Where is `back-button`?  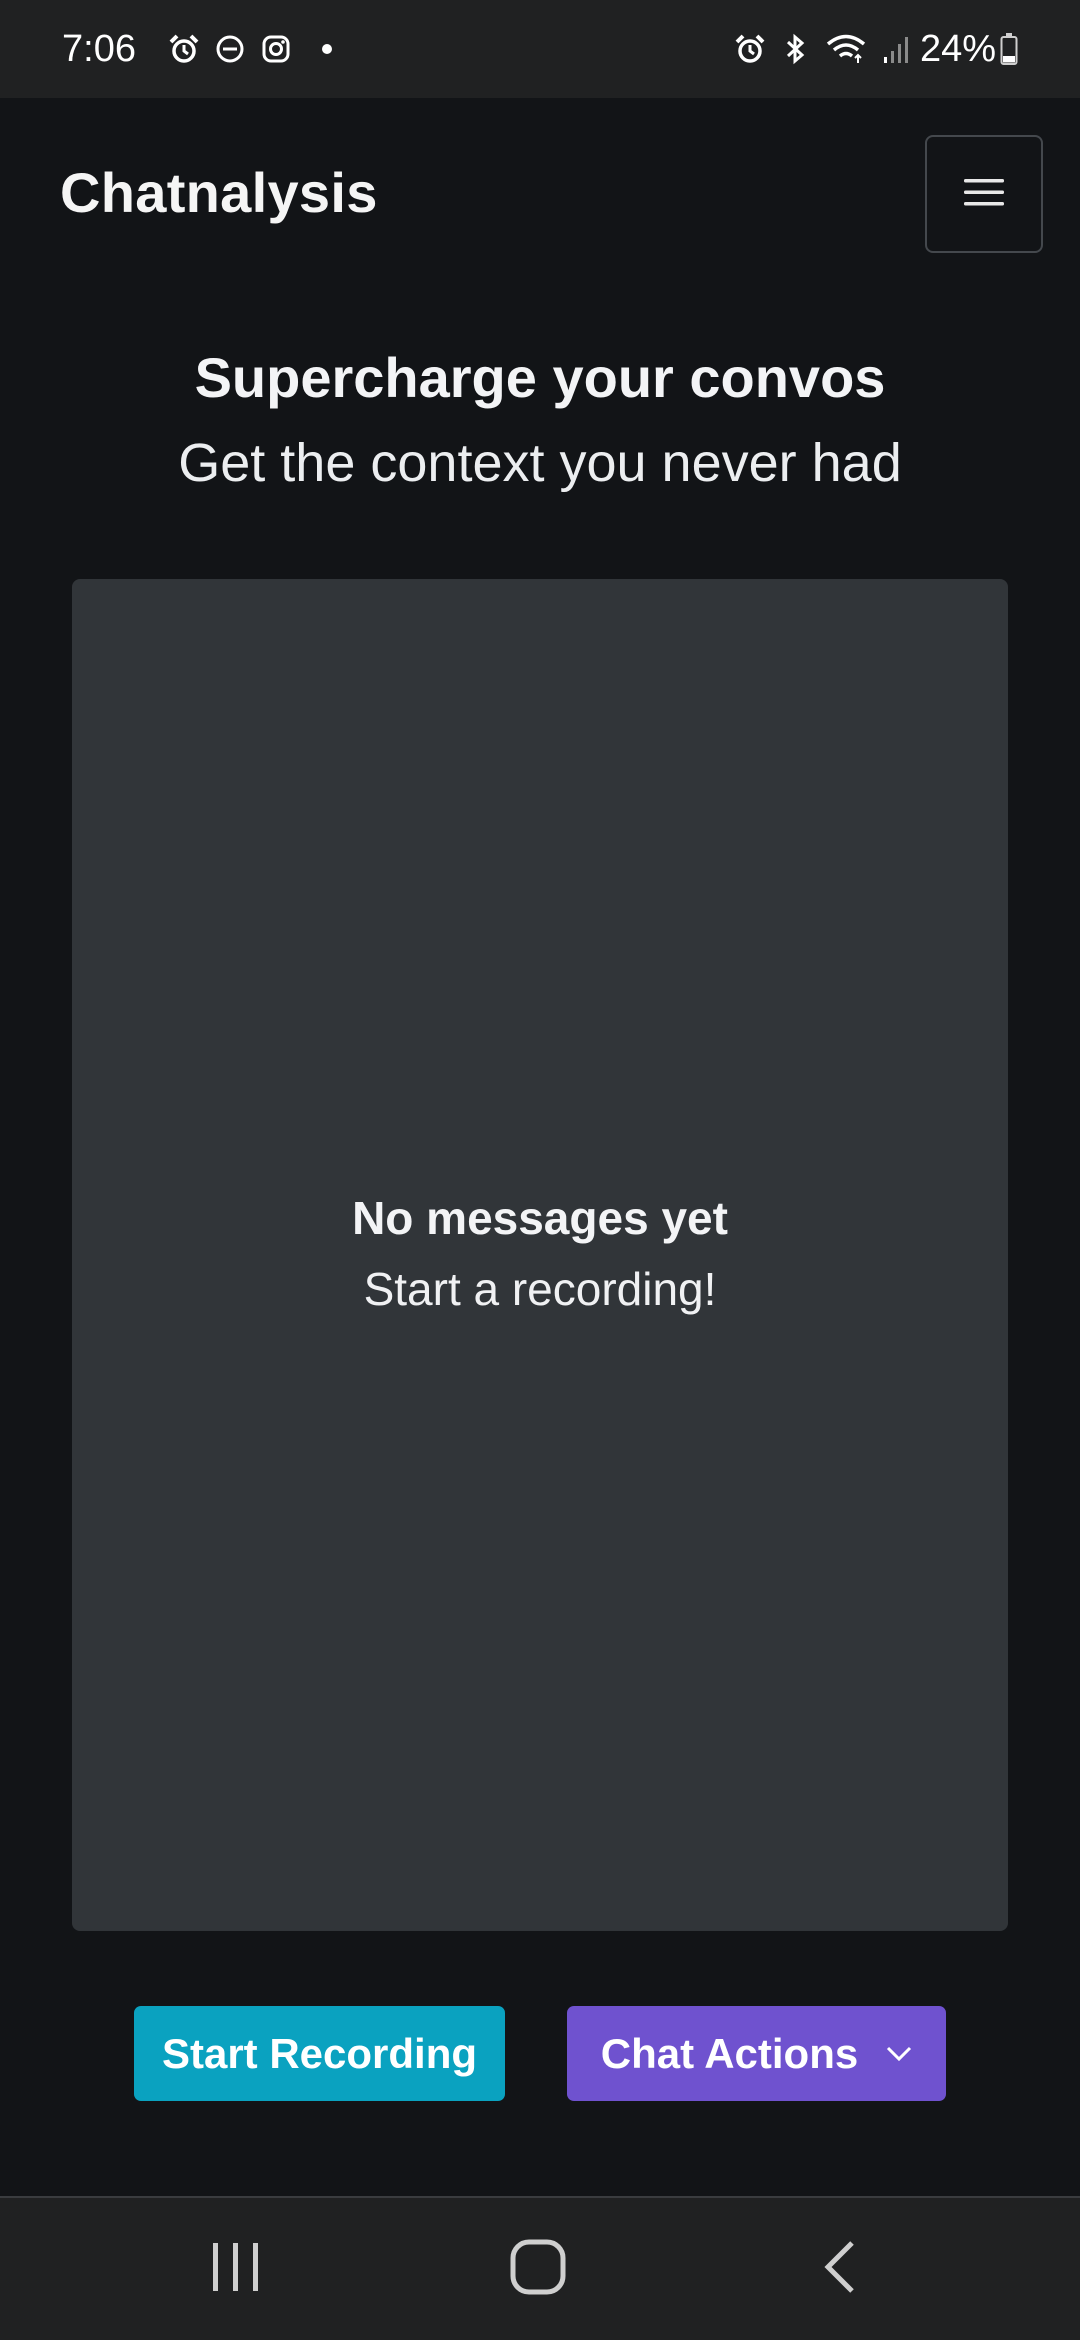 back-button is located at coordinates (840, 2269).